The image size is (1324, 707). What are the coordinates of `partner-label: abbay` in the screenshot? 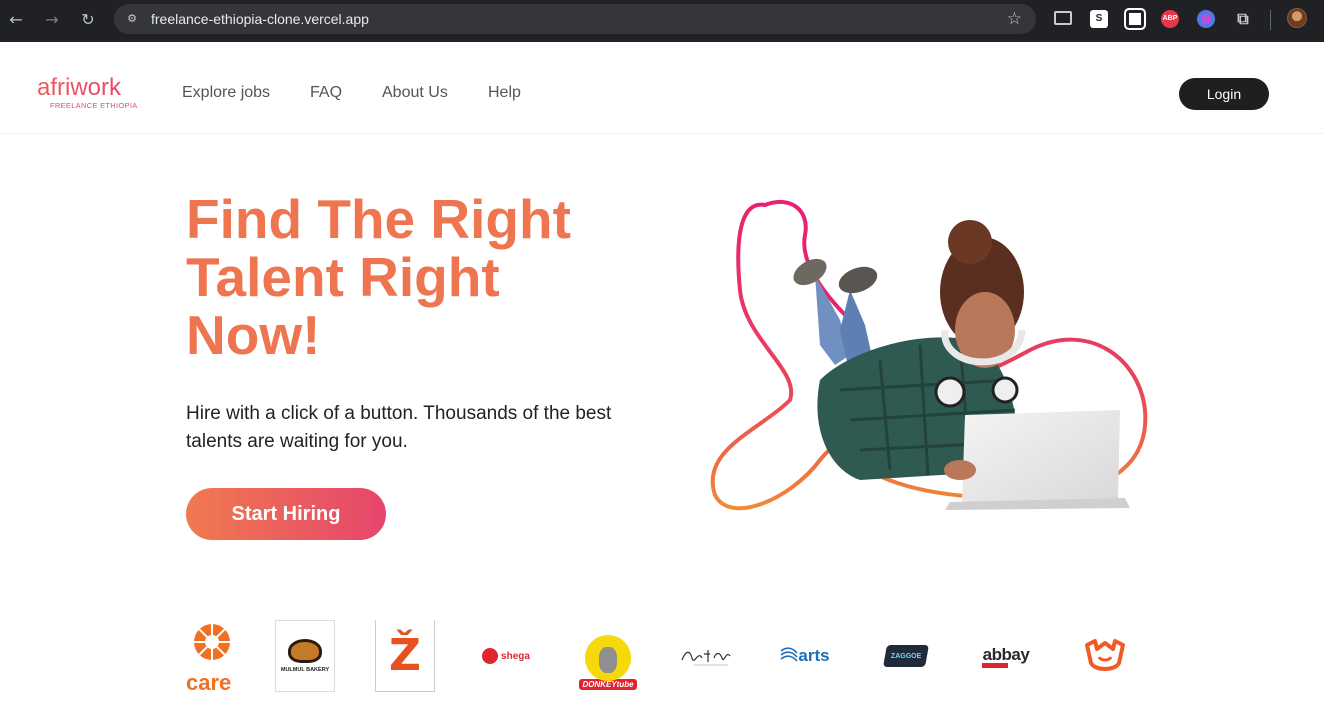 It's located at (1006, 654).